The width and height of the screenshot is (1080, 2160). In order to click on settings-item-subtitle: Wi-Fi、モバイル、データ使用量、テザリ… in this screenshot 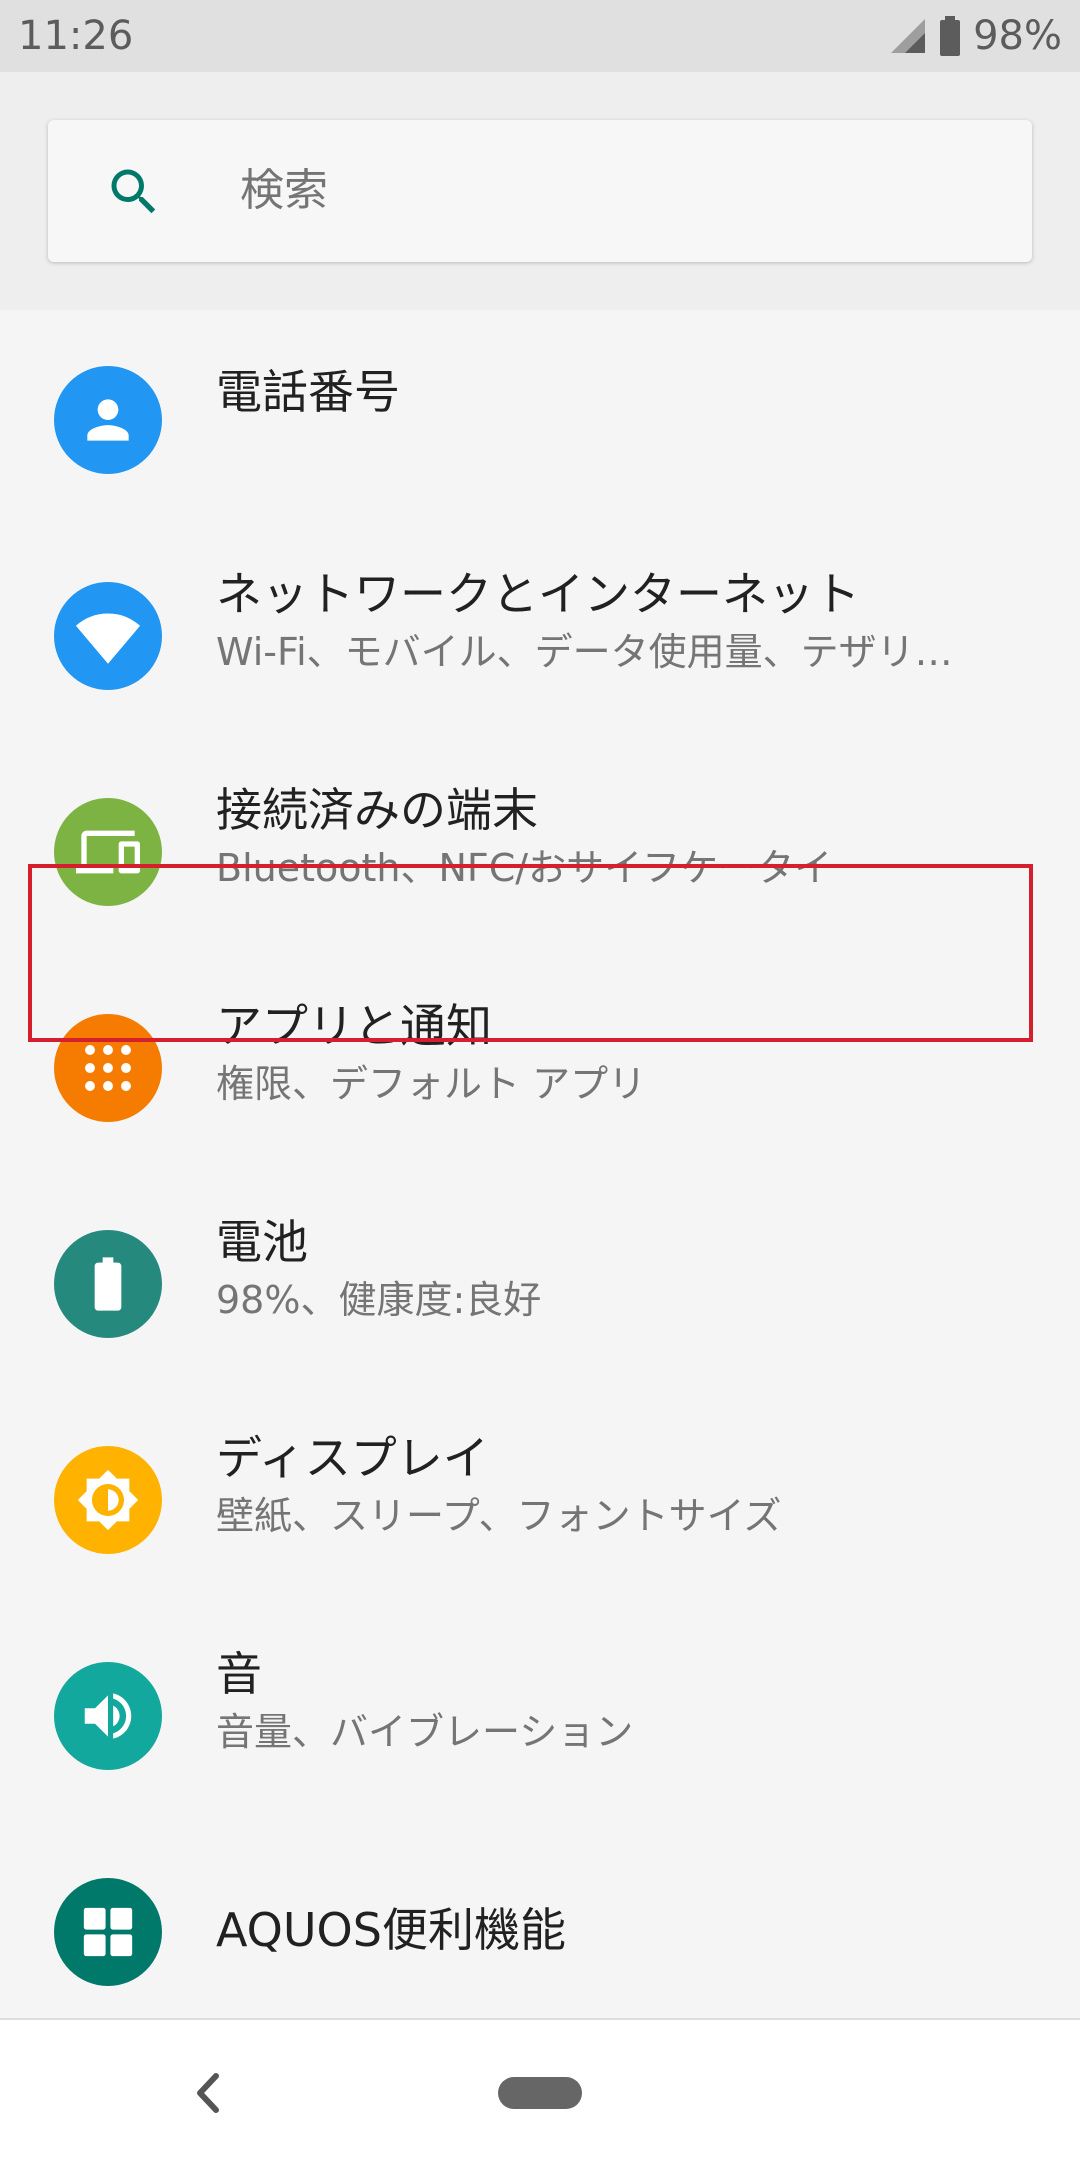, I will do `click(584, 652)`.